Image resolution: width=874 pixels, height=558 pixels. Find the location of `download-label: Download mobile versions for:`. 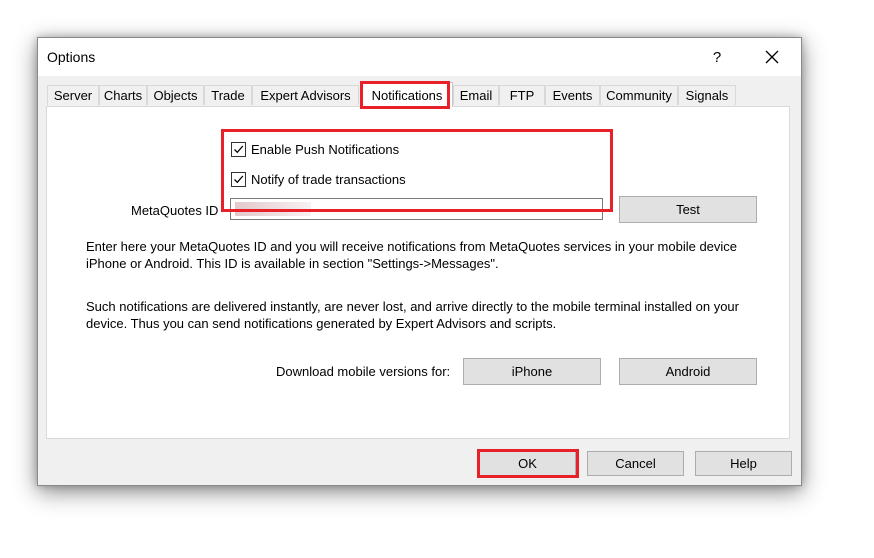

download-label: Download mobile versions for: is located at coordinates (363, 371).